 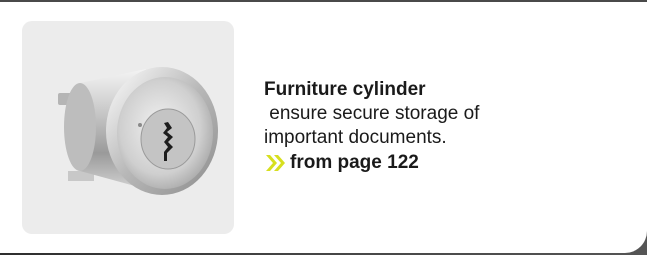 What do you see at coordinates (138, 131) in the screenshot?
I see `furniture-cylinder-lock-image` at bounding box center [138, 131].